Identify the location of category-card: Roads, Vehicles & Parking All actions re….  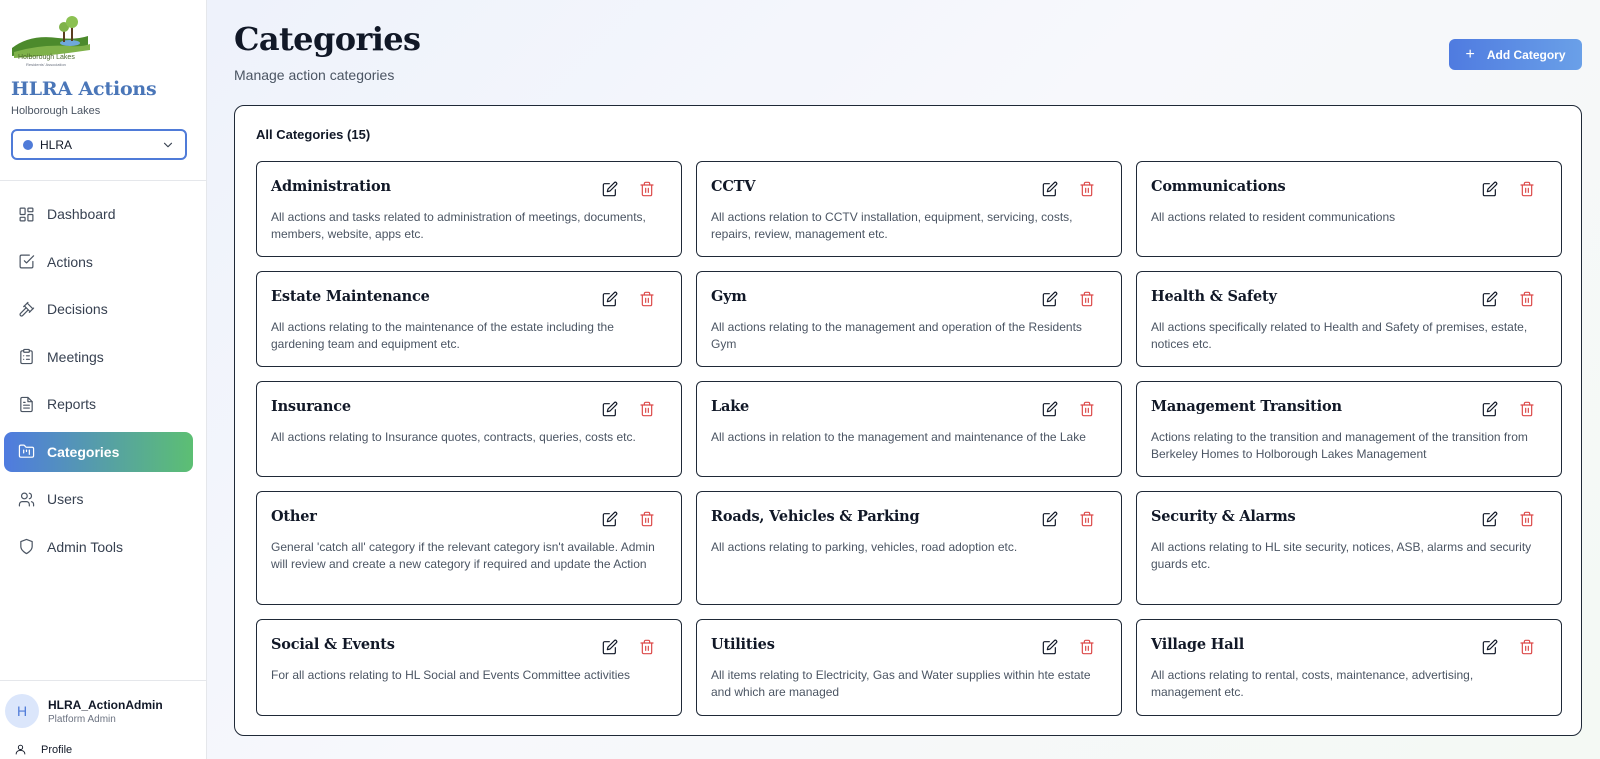
(909, 548).